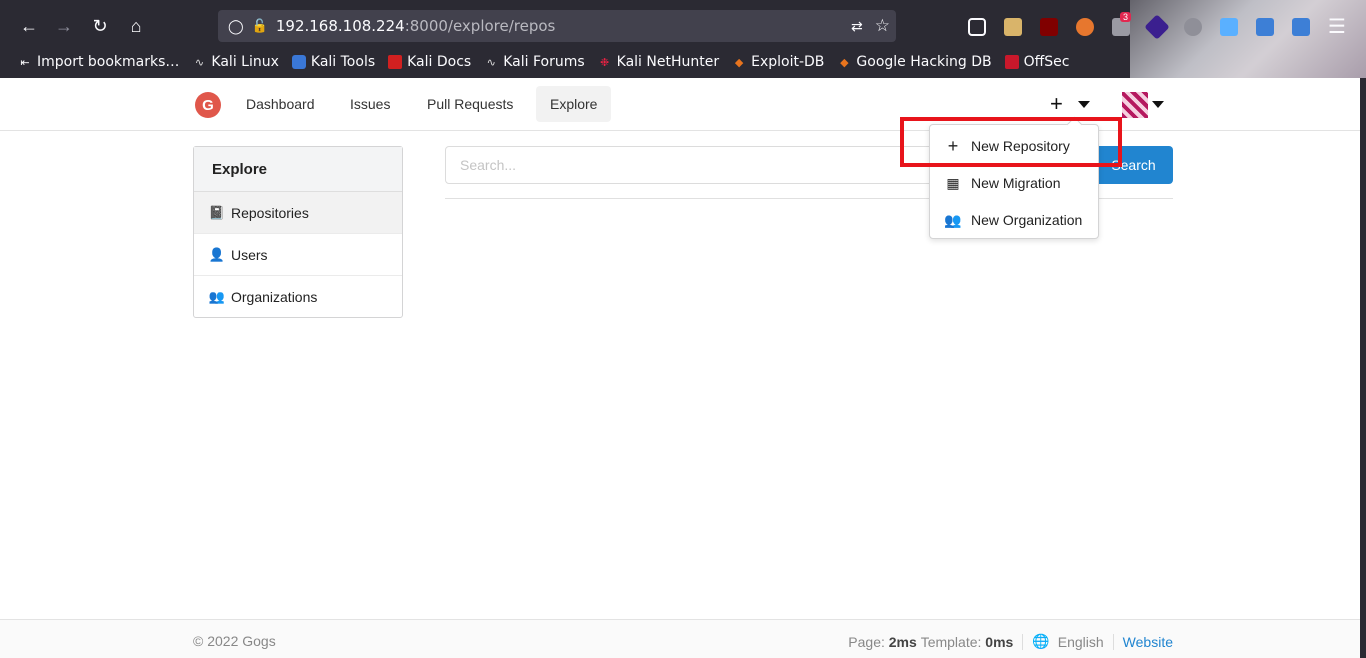  I want to click on translate-icon: ⇄, so click(857, 26).